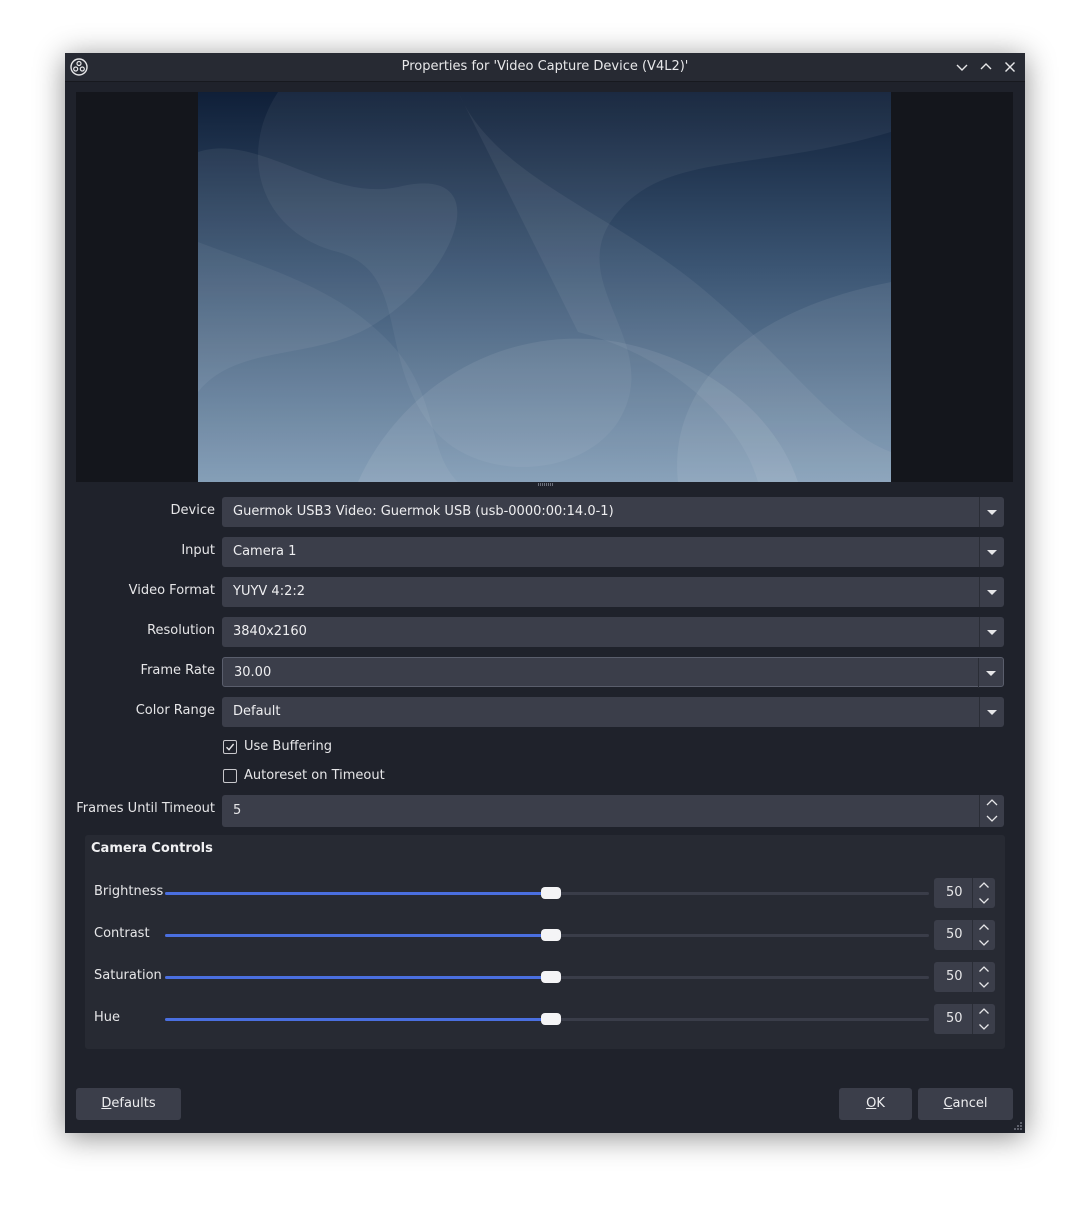  What do you see at coordinates (237, 810) in the screenshot?
I see `frames-until-timeout-value: 5` at bounding box center [237, 810].